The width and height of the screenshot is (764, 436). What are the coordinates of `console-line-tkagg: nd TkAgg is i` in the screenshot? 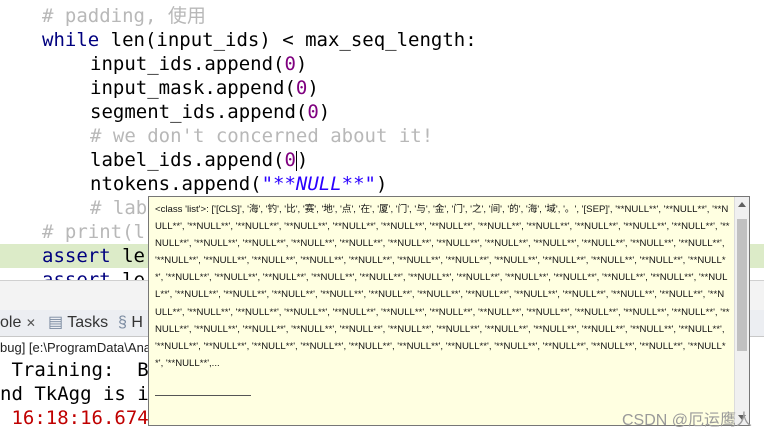 It's located at (74, 394).